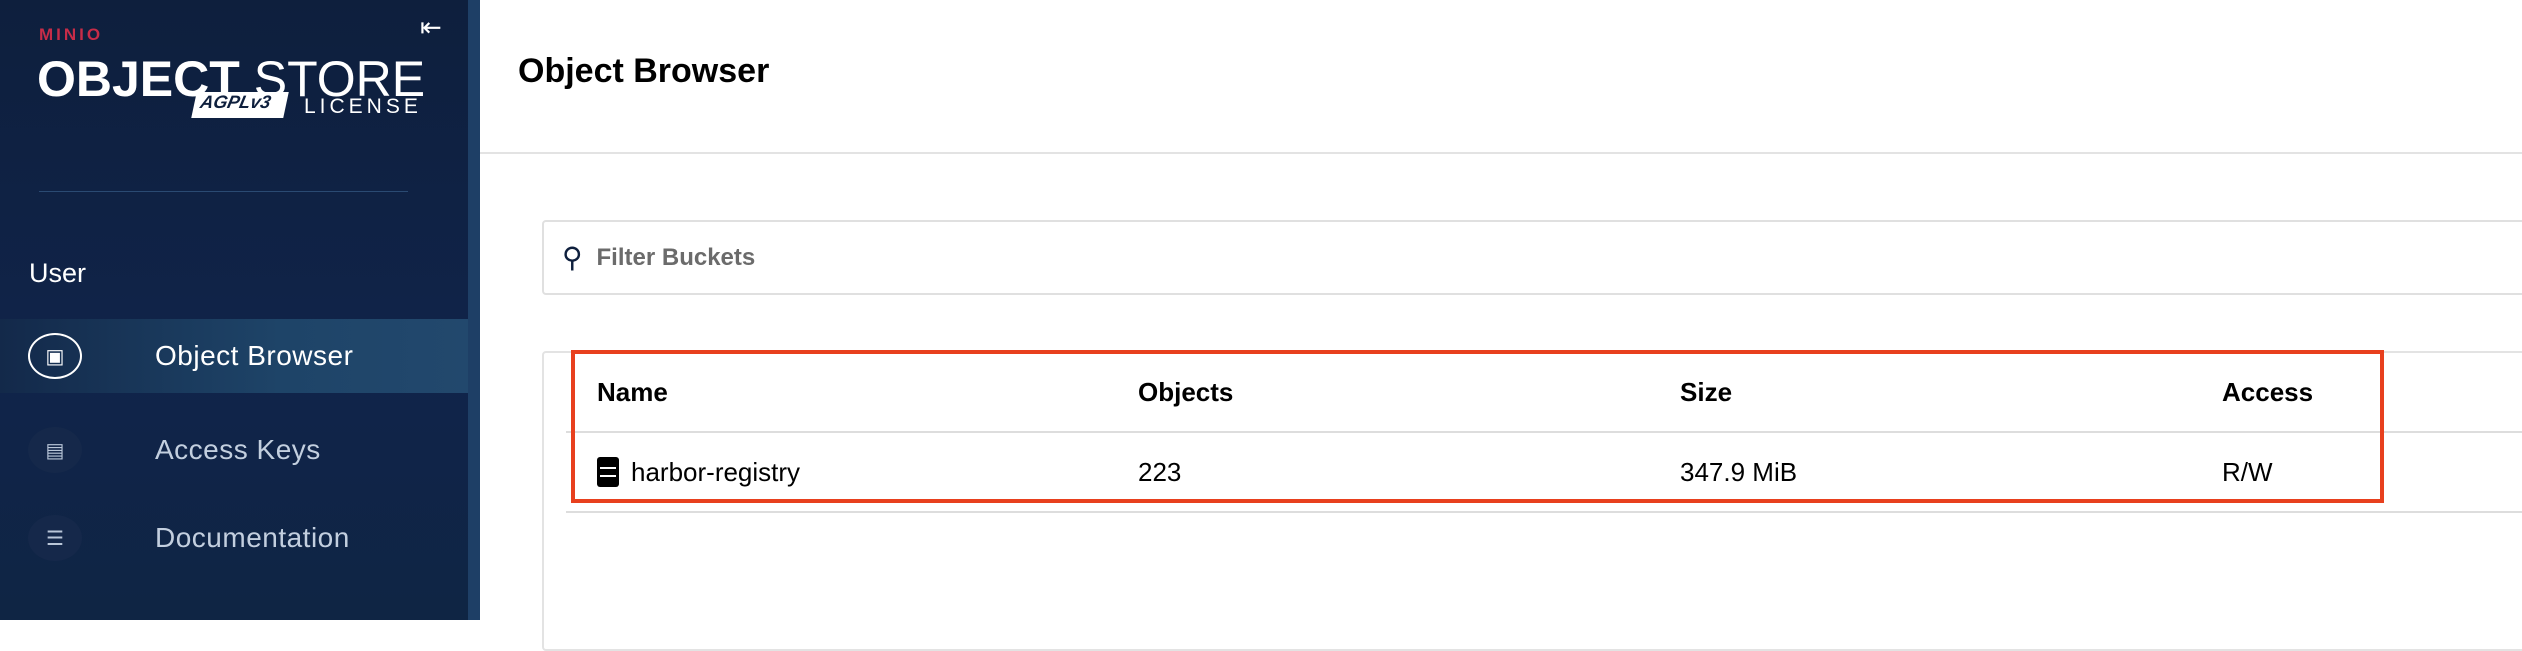  Describe the element at coordinates (431, 27) in the screenshot. I see `collapse-sidebar-icon: ⇤` at that location.